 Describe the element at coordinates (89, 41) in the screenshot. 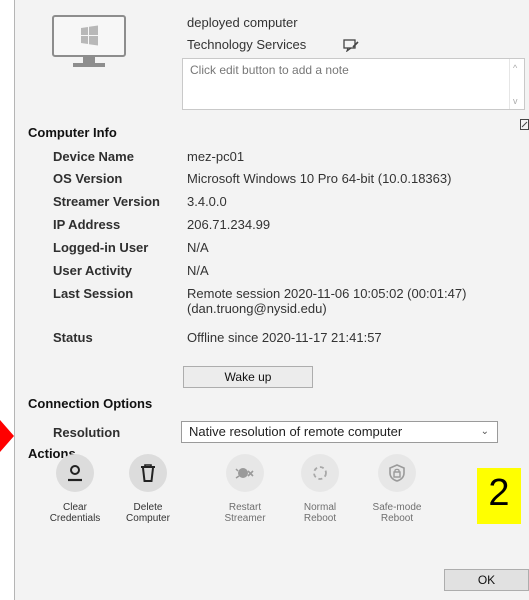

I see `computer-monitor-icon` at that location.